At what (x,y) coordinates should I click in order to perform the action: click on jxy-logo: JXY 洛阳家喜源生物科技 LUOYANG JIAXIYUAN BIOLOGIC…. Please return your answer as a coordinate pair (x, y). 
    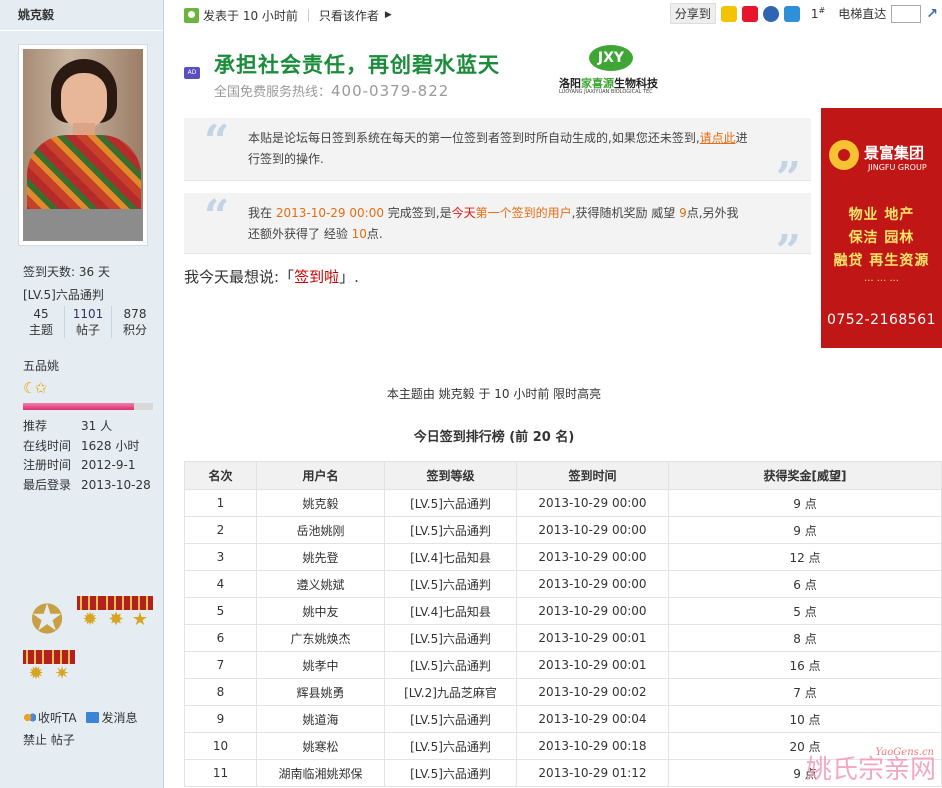
    Looking at the image, I should click on (619, 72).